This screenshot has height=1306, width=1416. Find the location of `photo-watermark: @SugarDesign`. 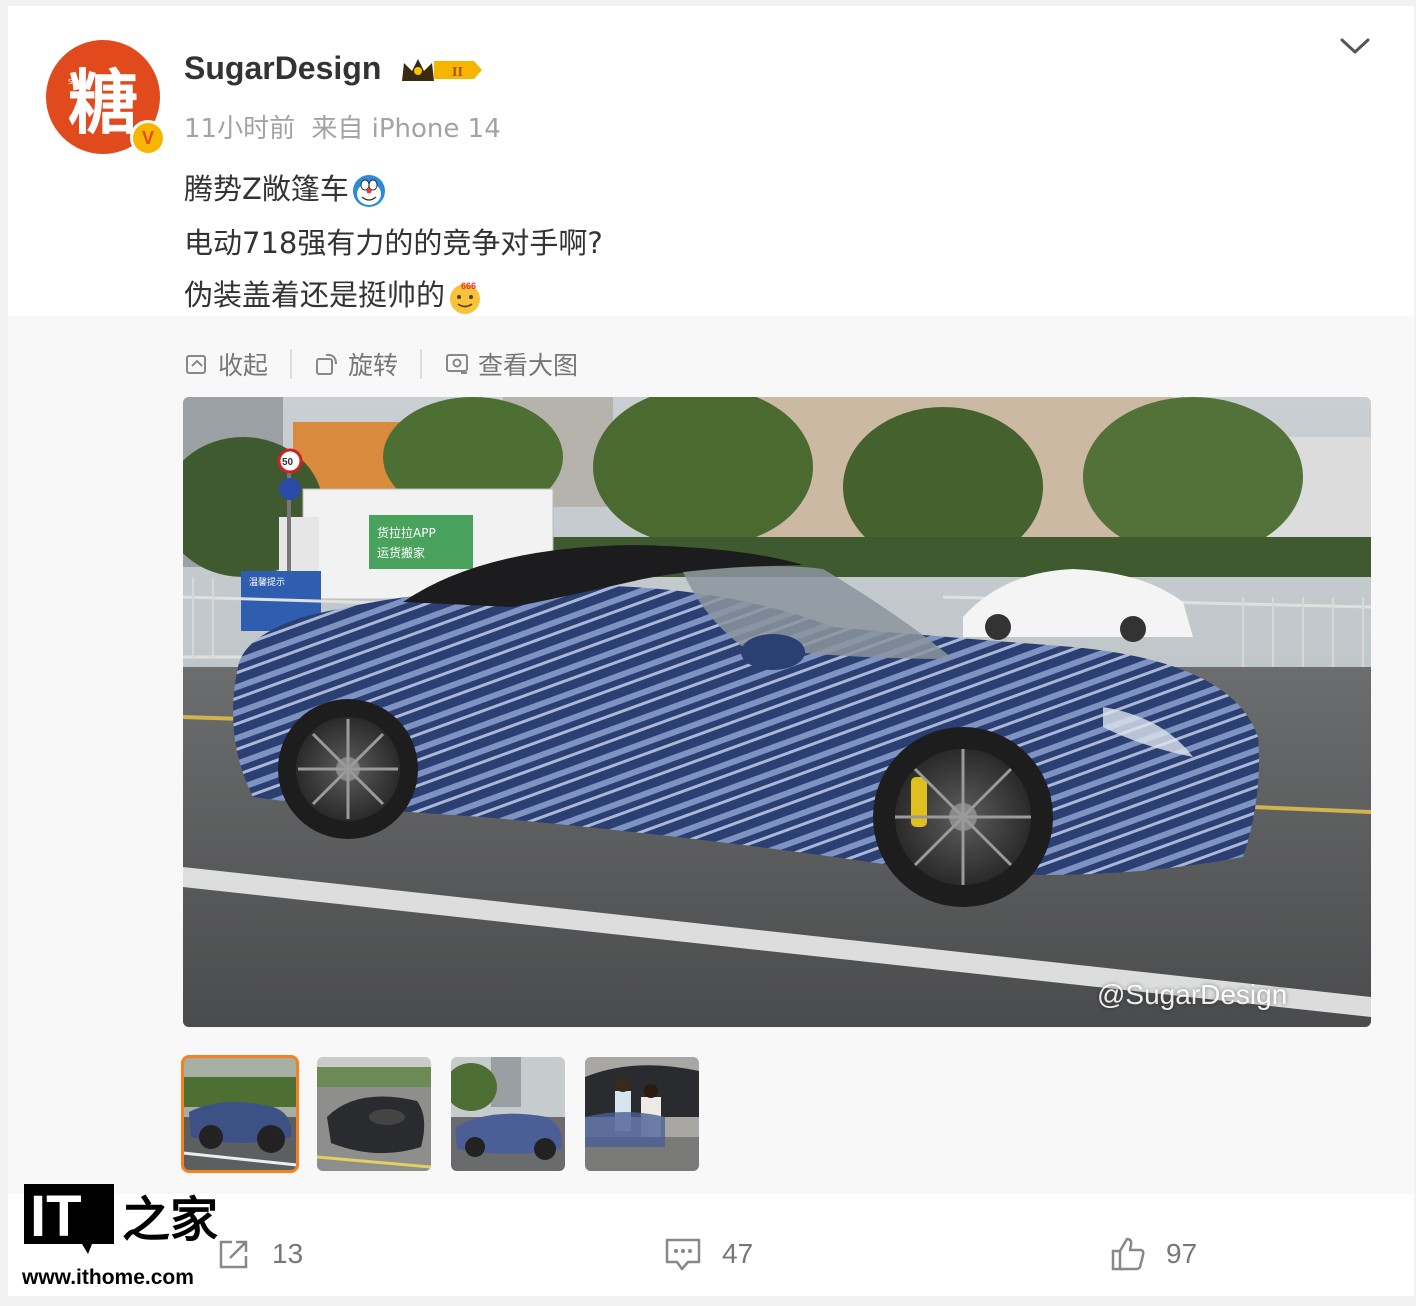

photo-watermark: @SugarDesign is located at coordinates (1192, 994).